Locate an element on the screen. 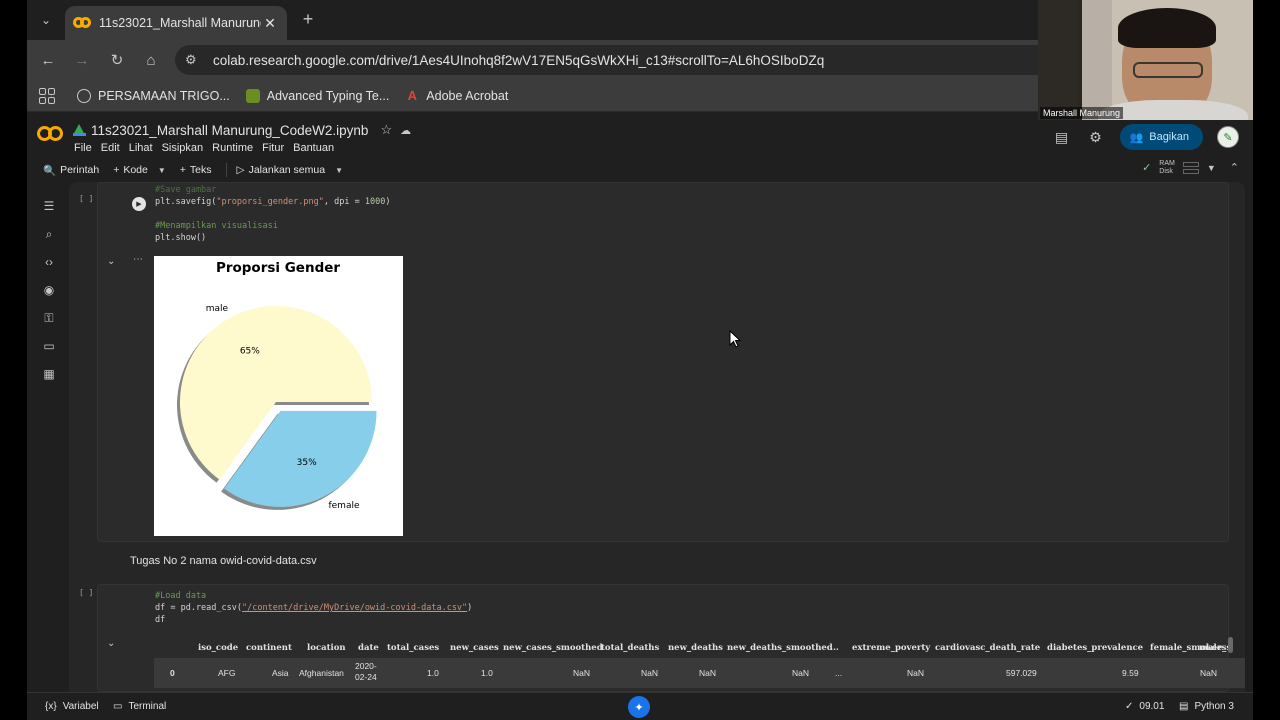 This screenshot has width=1280, height=720. participant-name: Marshall Manurung is located at coordinates (1082, 113).